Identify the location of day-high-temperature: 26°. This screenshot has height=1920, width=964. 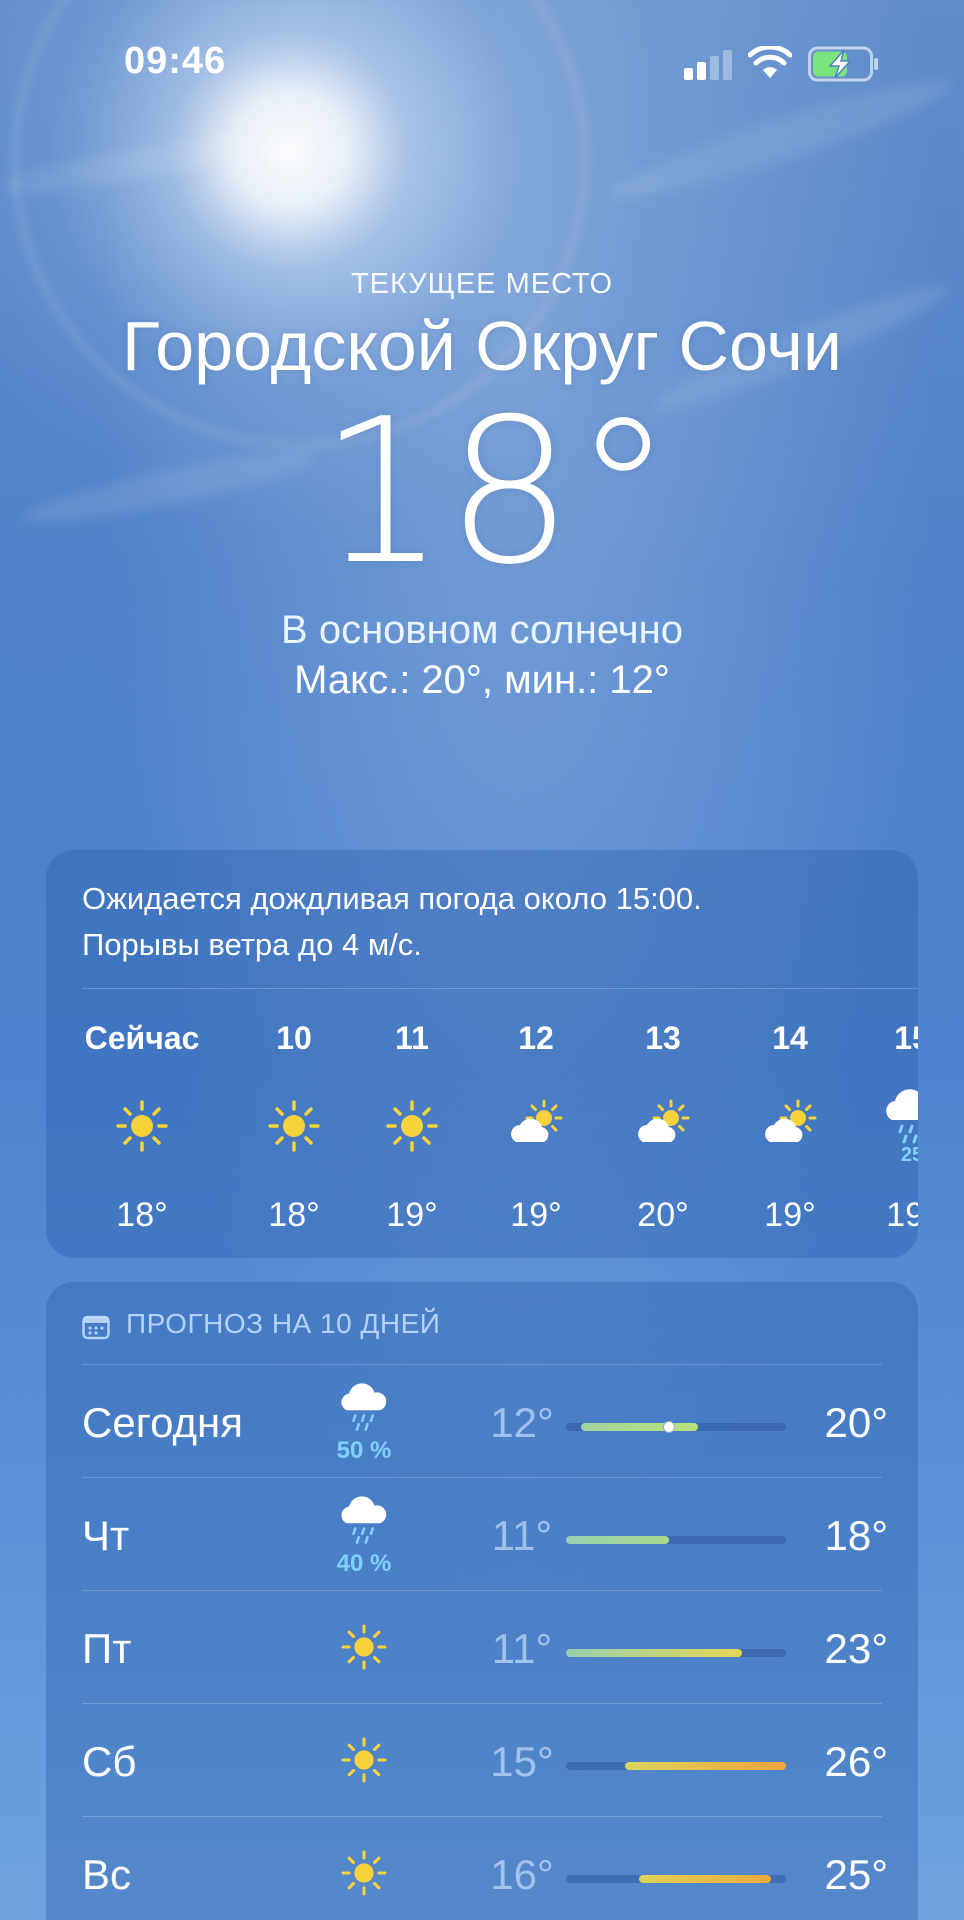
(856, 1761).